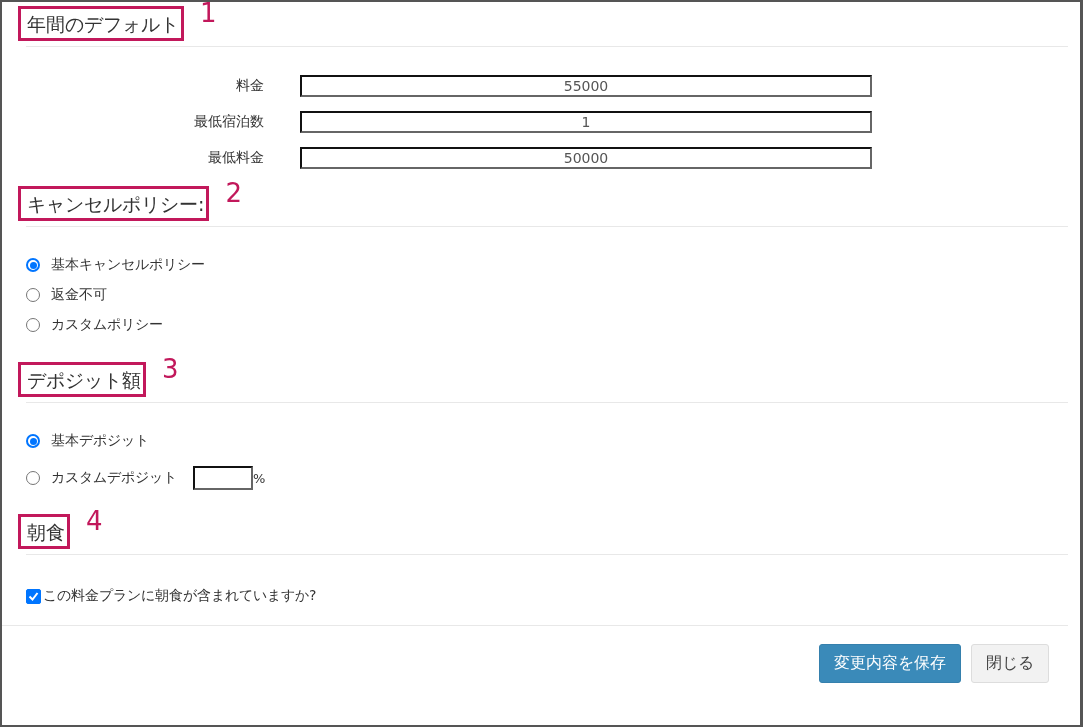 This screenshot has height=727, width=1083. Describe the element at coordinates (586, 122) in the screenshot. I see `input-field: 1` at that location.